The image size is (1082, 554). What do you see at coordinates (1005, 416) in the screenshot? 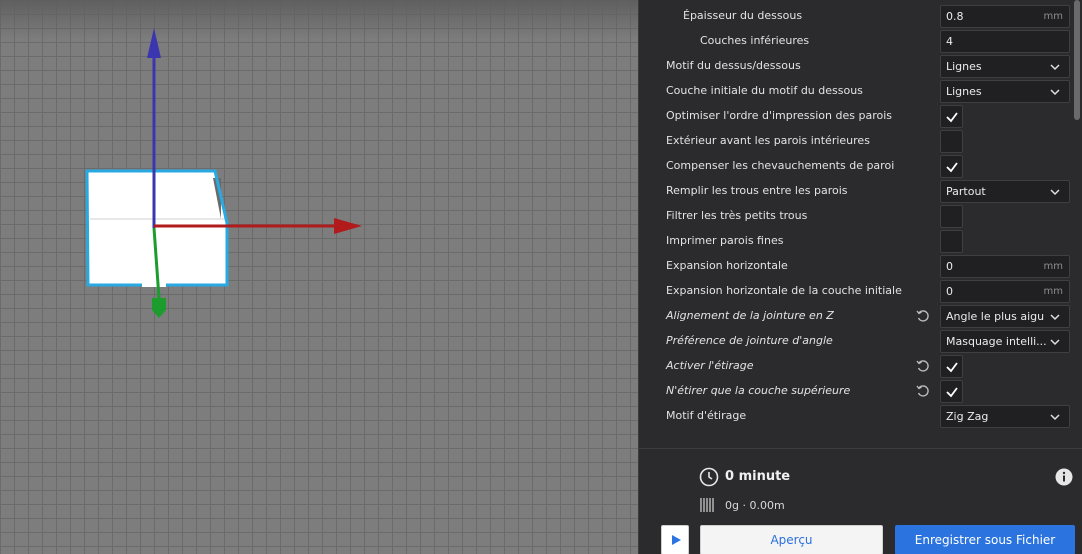
I see `ironing-pattern-select: Zig Zag` at bounding box center [1005, 416].